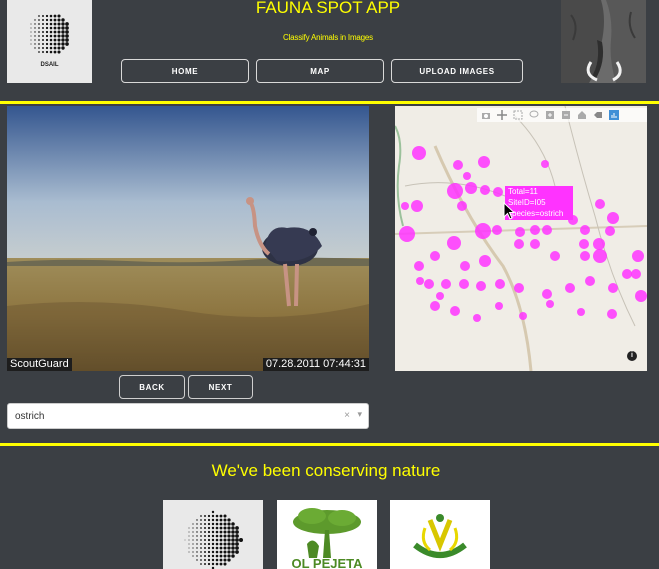  What do you see at coordinates (550, 115) in the screenshot?
I see `zoom-in-icon` at bounding box center [550, 115].